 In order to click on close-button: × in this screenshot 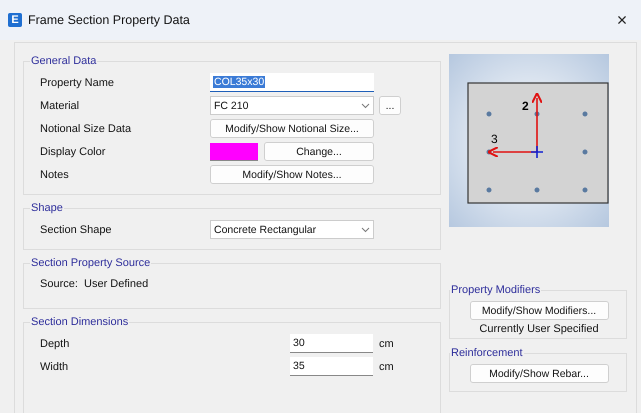, I will do `click(622, 20)`.